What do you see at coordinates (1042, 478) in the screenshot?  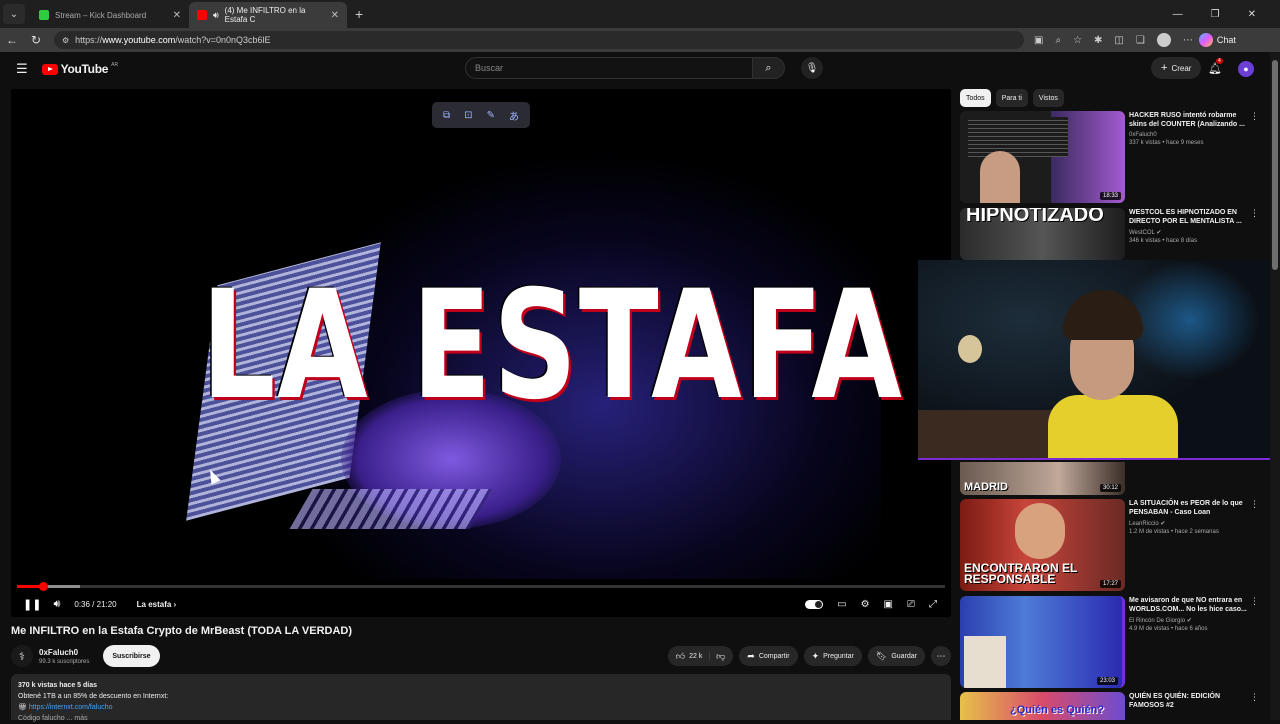 I see `video-thumbnail: MADRID 30:12` at bounding box center [1042, 478].